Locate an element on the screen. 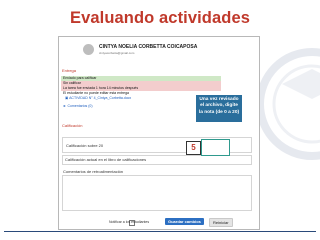 This screenshot has height=240, width=320. save-changes-button: Guardar cambios is located at coordinates (184, 221).